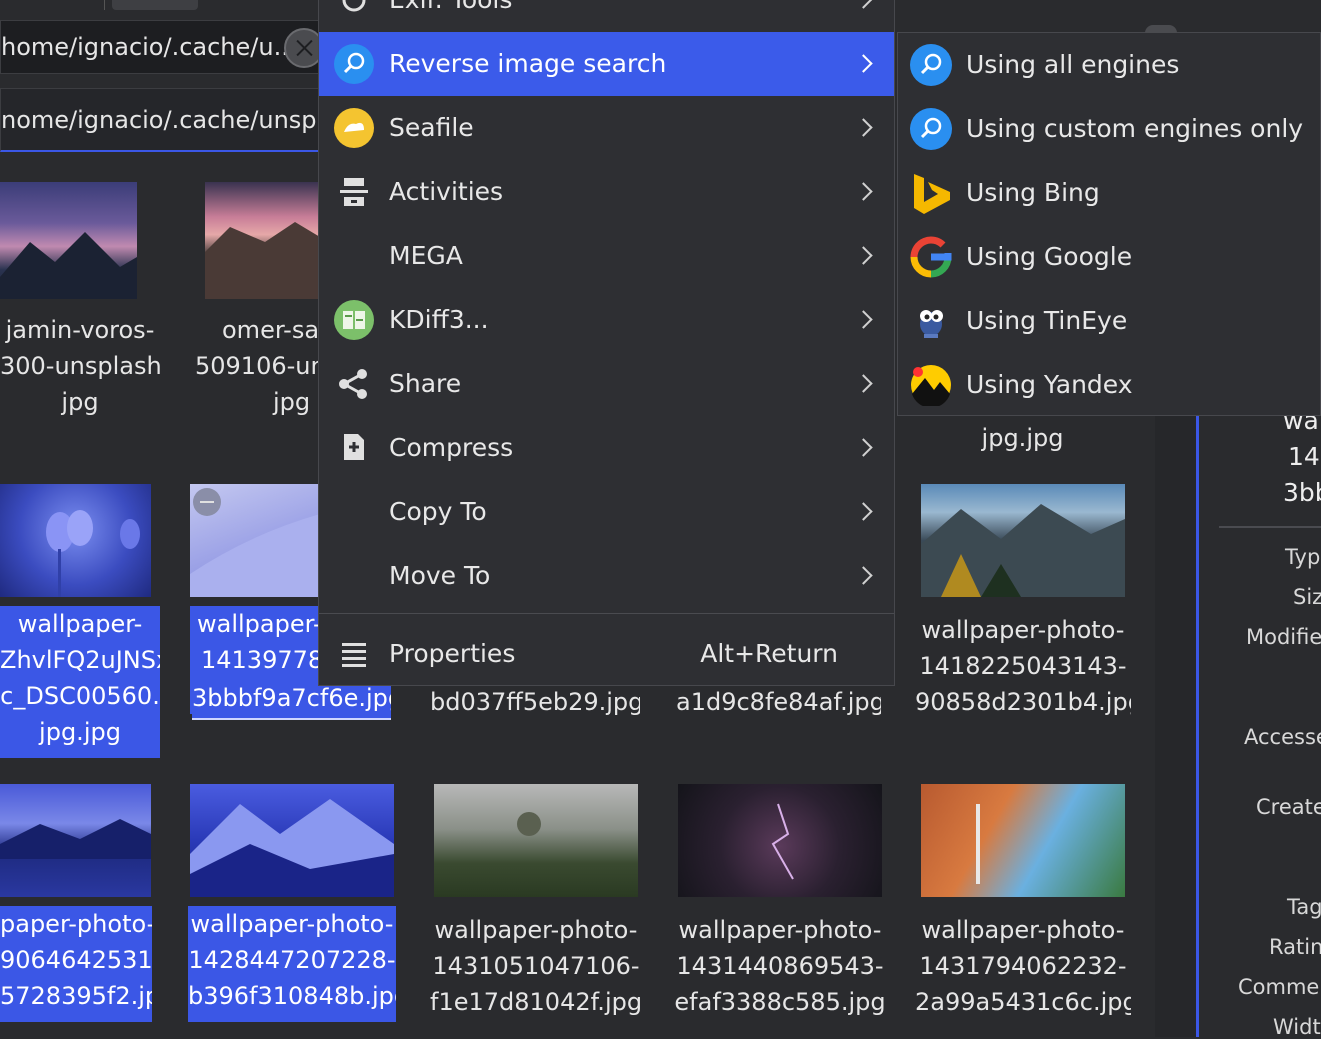 This screenshot has width=1321, height=1039. What do you see at coordinates (606, 64) in the screenshot?
I see `menu-item-reverse-image-search: Reverse image search` at bounding box center [606, 64].